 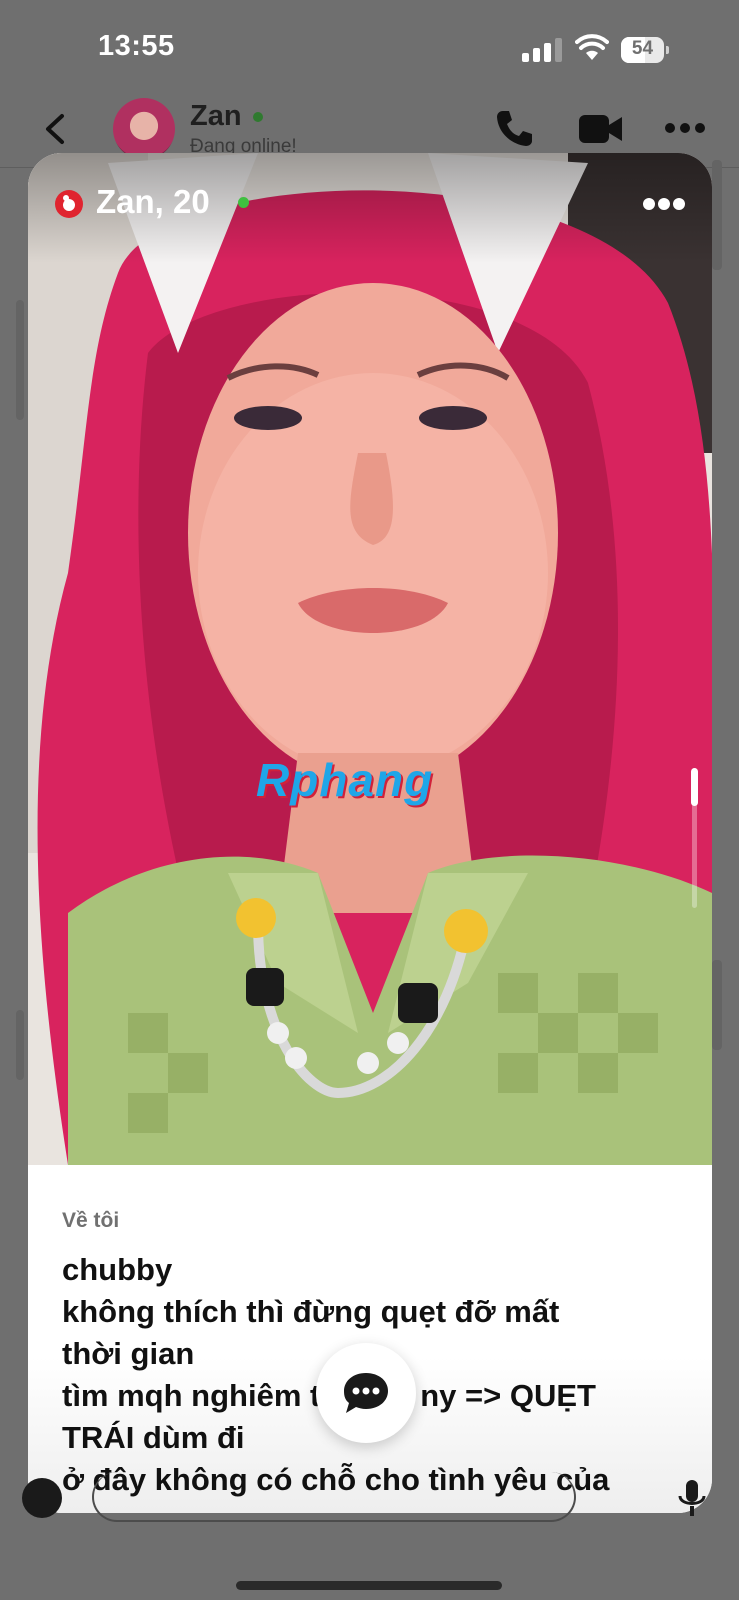 I want to click on back-icon, so click(x=55, y=129).